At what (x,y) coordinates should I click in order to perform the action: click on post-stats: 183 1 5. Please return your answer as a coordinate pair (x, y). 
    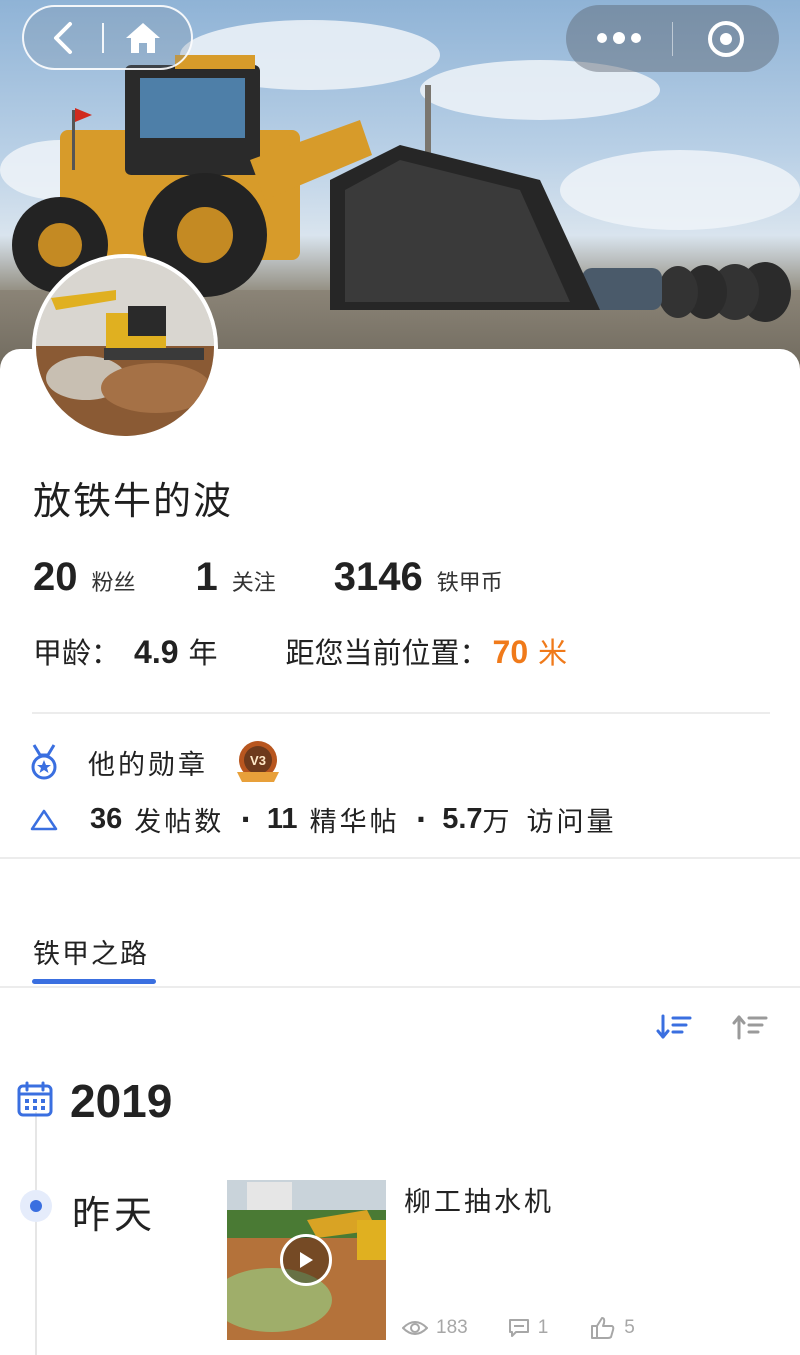
    Looking at the image, I should click on (518, 1328).